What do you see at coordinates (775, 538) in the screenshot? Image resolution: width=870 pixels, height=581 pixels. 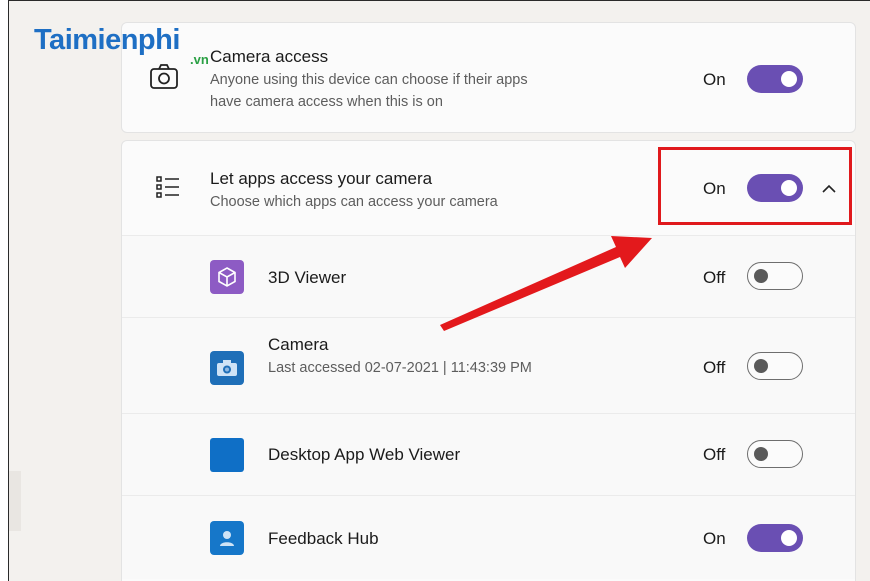 I see `app-toggle-feedback-hub` at bounding box center [775, 538].